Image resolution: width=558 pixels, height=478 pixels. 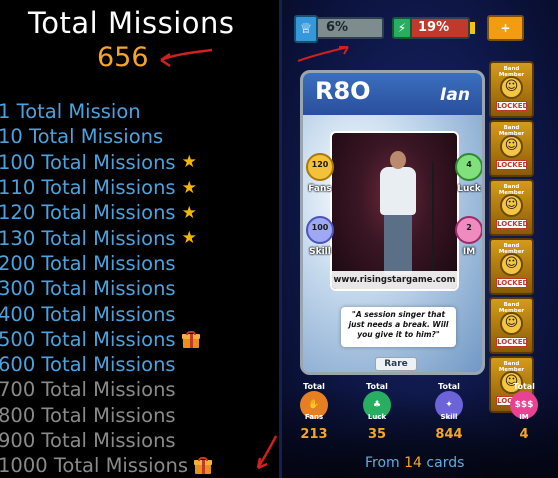 I want to click on mission-milestone-label: 600 Total Missions, so click(x=88, y=365).